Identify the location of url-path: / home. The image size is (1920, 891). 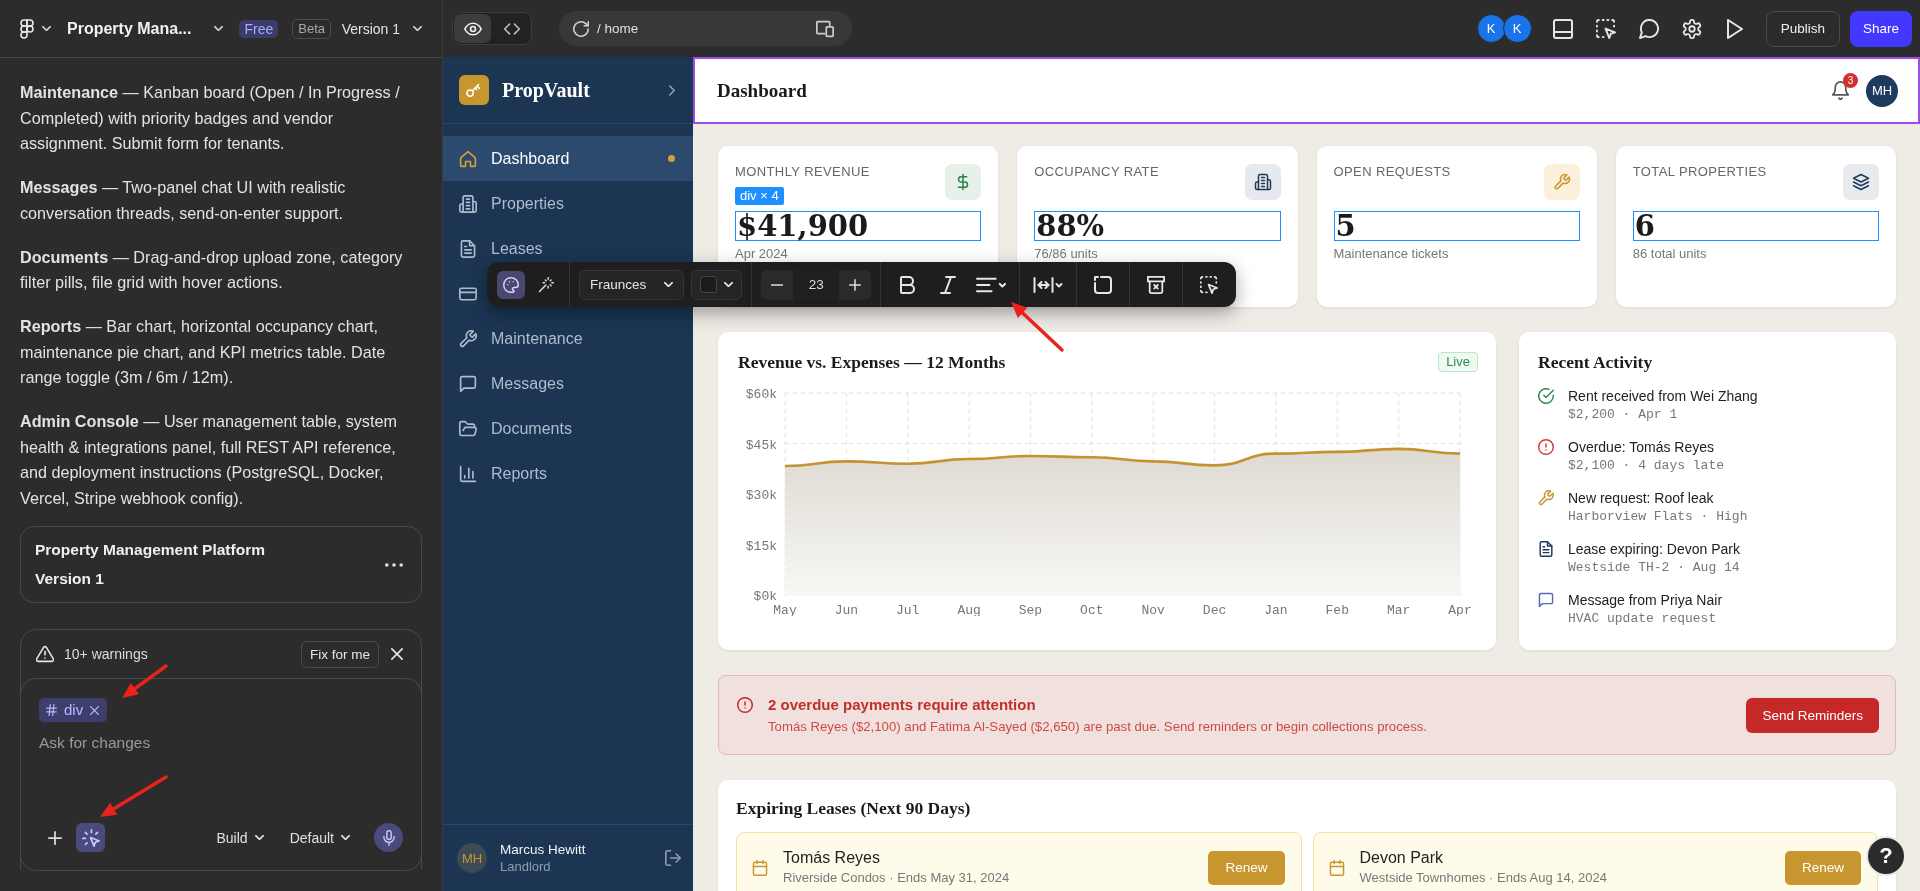
(618, 28).